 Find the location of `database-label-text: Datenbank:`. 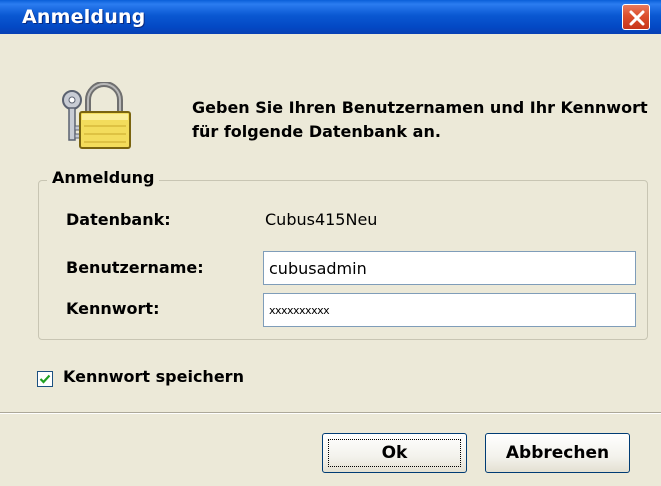

database-label-text: Datenbank: is located at coordinates (118, 219).